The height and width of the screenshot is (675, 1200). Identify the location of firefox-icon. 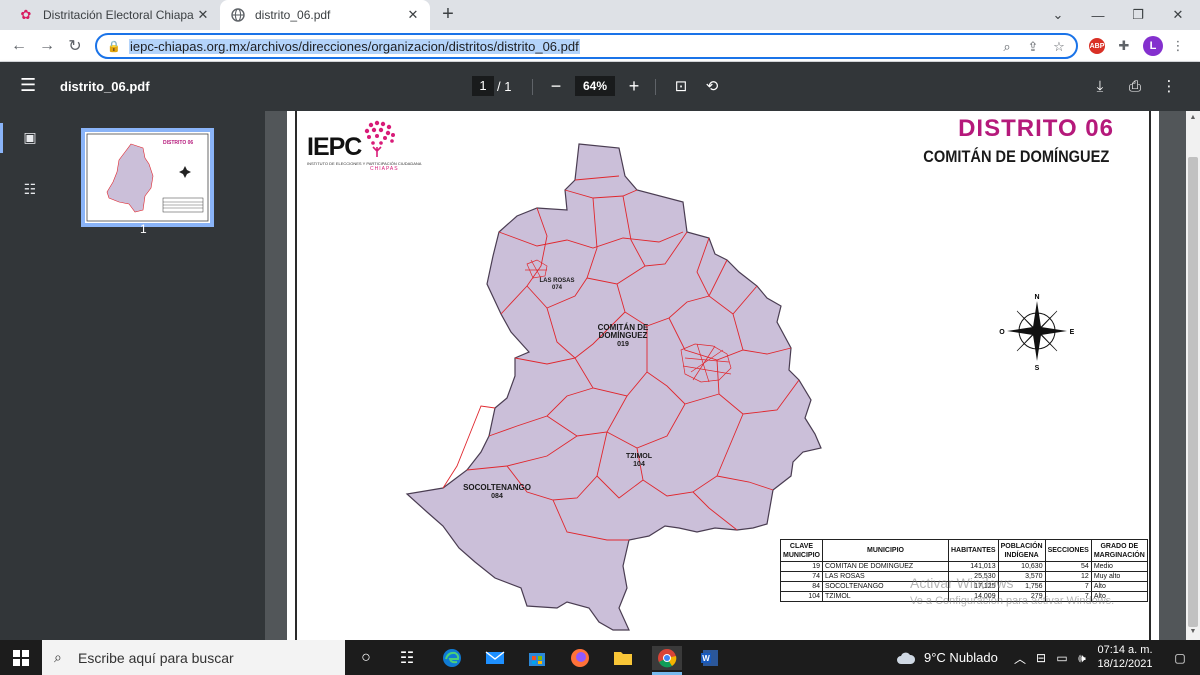
(580, 658).